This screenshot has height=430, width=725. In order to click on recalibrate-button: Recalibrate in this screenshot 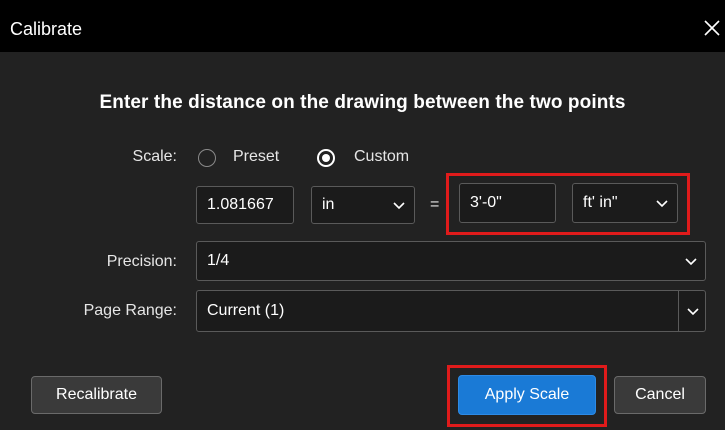, I will do `click(96, 395)`.